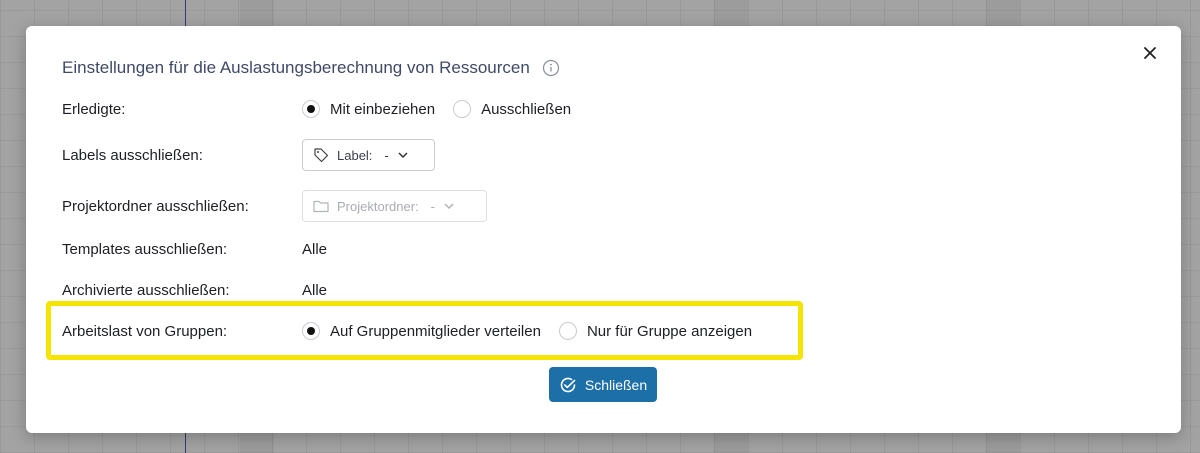  Describe the element at coordinates (132, 155) in the screenshot. I see `row-label: Labels ausschließen:` at that location.